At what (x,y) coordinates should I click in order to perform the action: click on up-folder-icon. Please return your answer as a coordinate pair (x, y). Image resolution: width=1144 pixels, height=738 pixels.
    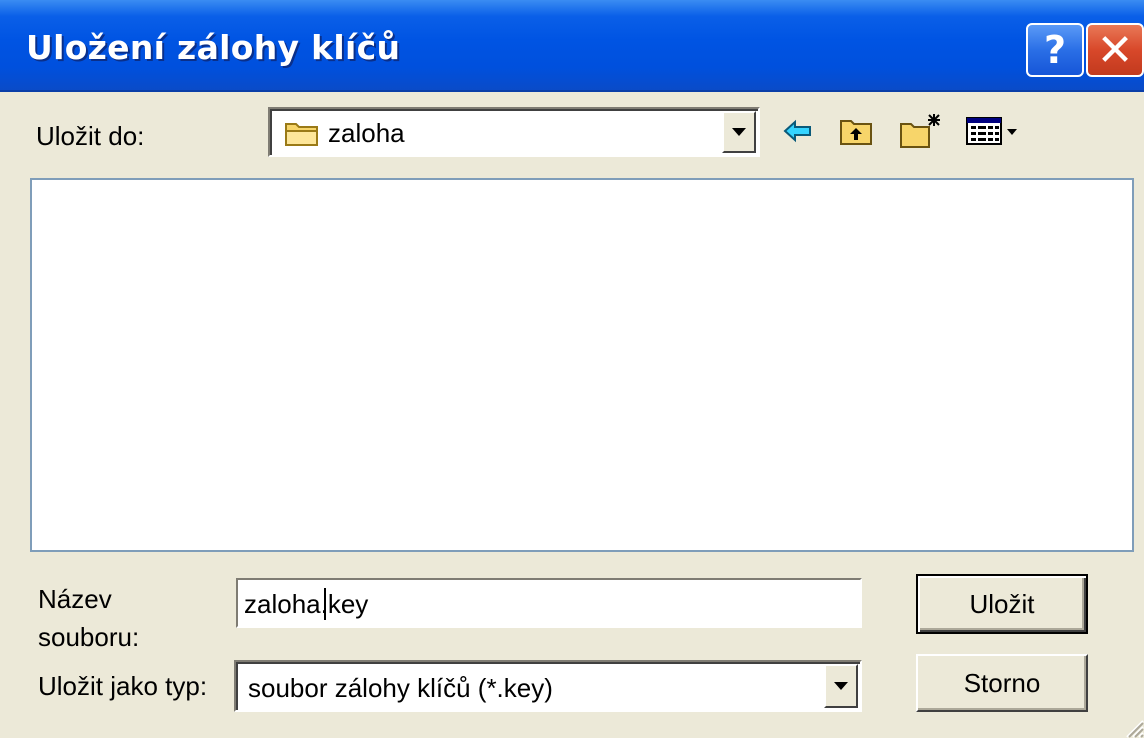
    Looking at the image, I should click on (856, 133).